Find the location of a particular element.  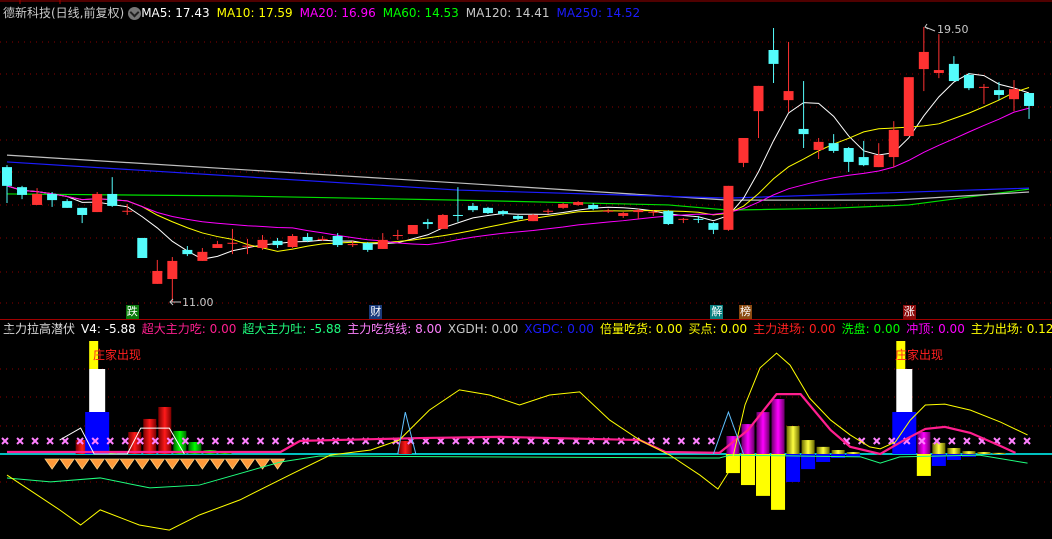

indicator-label: 买点: is located at coordinates (704, 329).